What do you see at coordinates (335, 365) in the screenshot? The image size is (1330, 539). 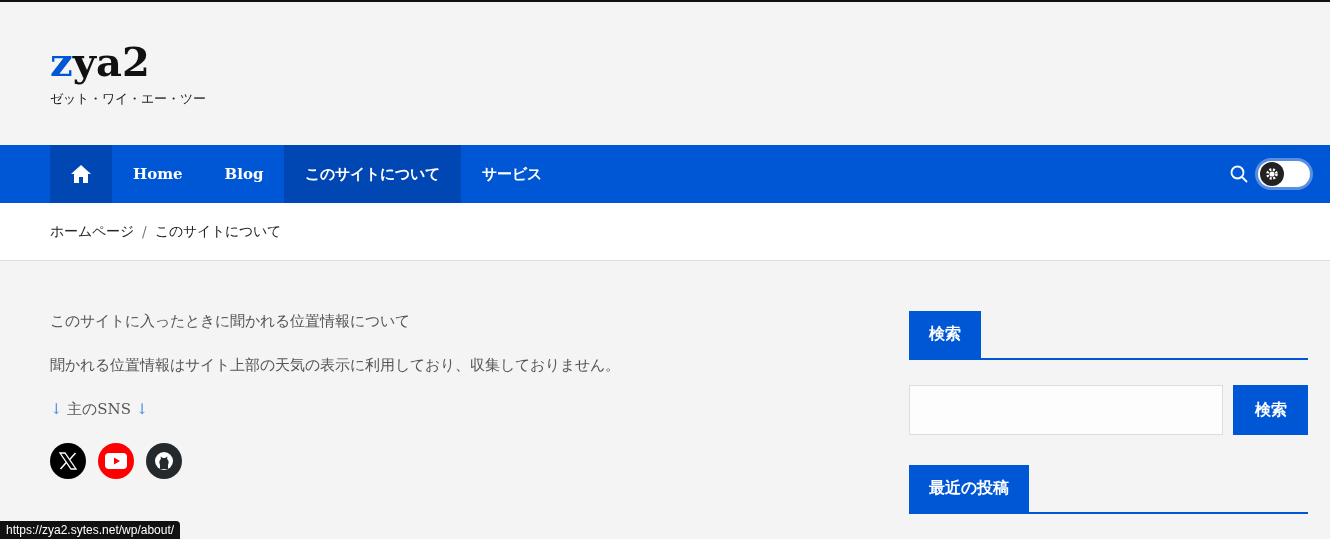 I see `paragraph: 聞かれる位置情報はサイト上部の天気の表示に利用しており、収集しておりません。` at bounding box center [335, 365].